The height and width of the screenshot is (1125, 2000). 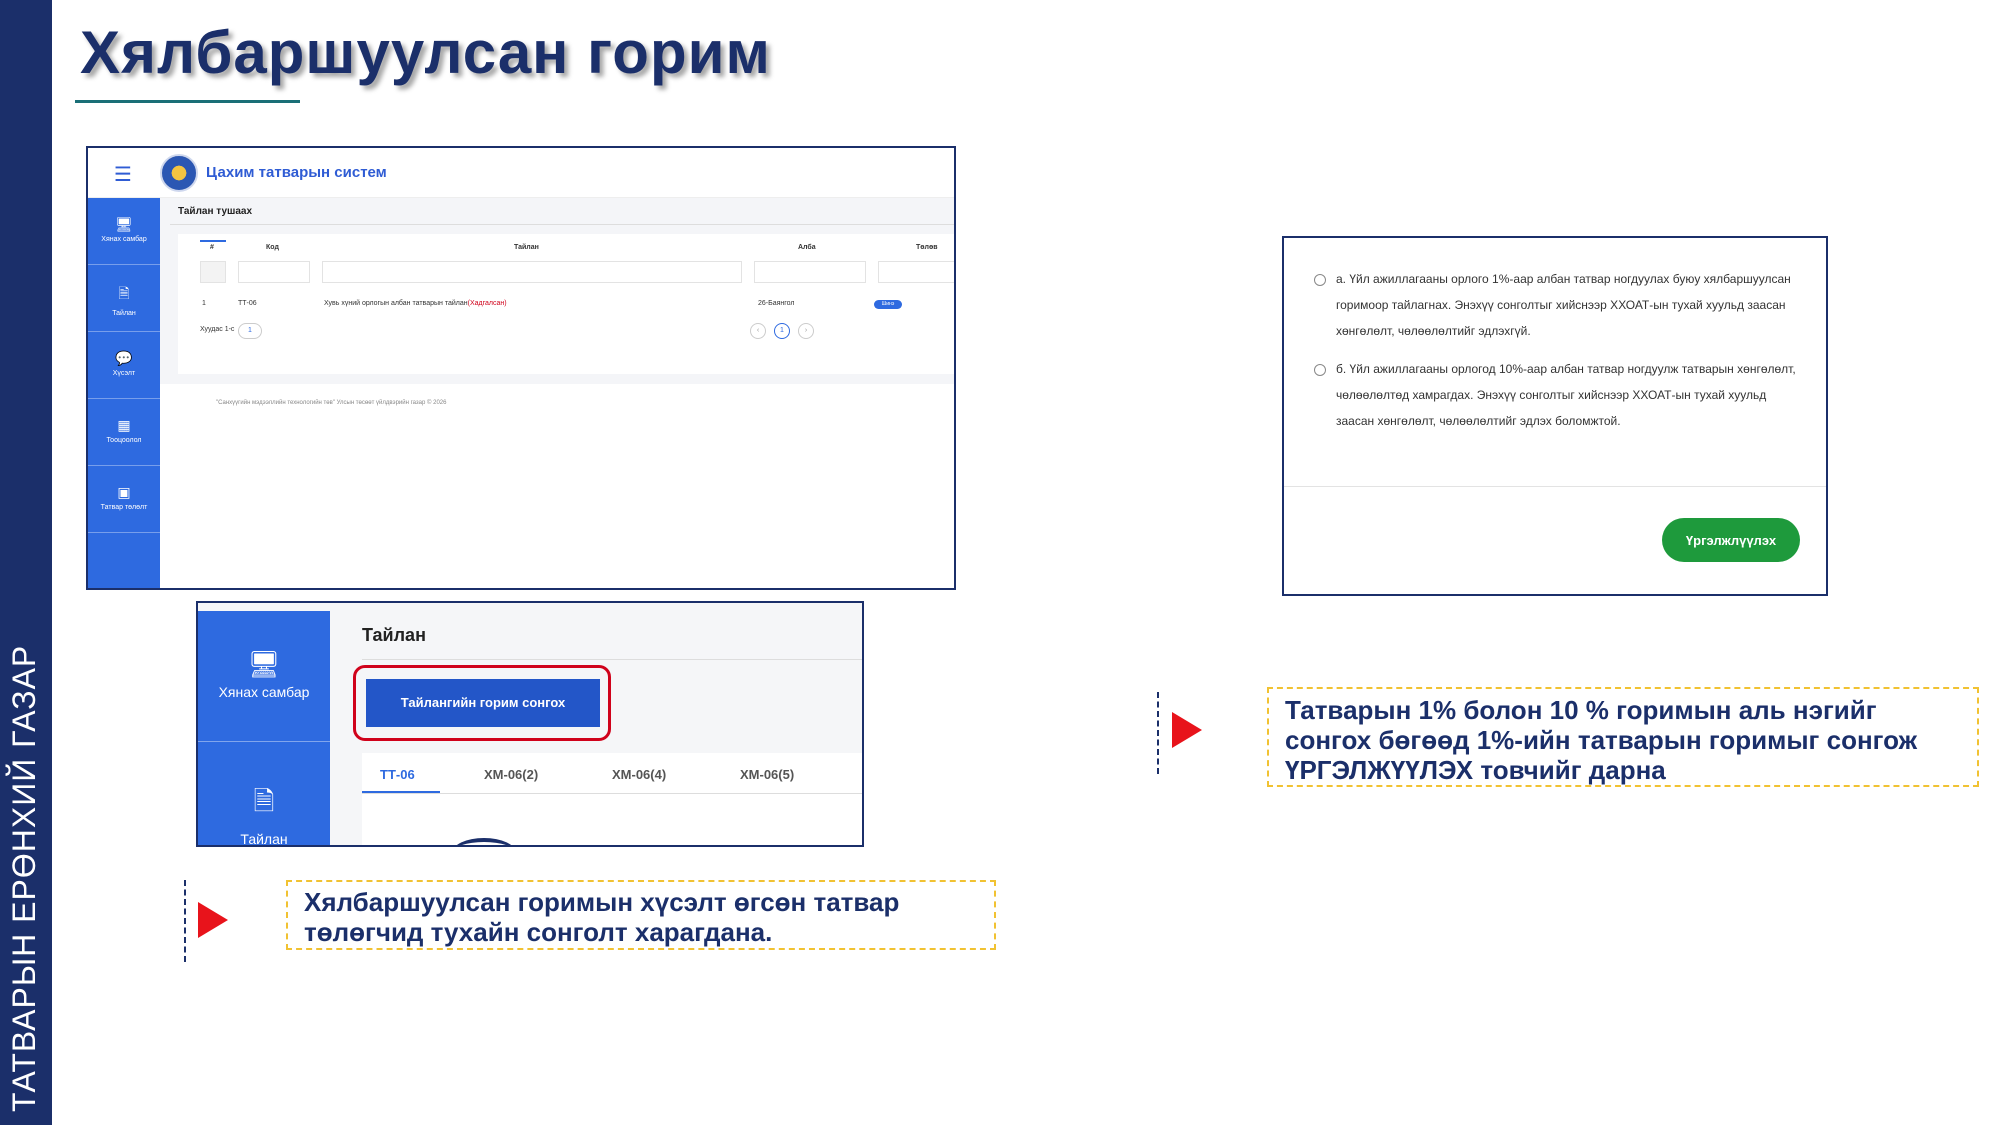 I want to click on column-header-num: #, so click(x=212, y=247).